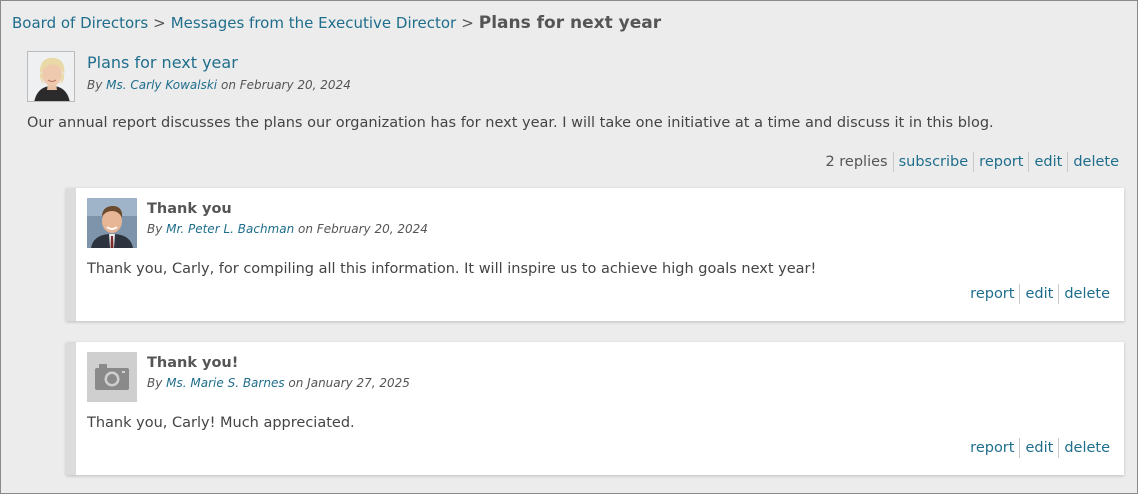  I want to click on breadcrumb-current: Plans for next year, so click(570, 23).